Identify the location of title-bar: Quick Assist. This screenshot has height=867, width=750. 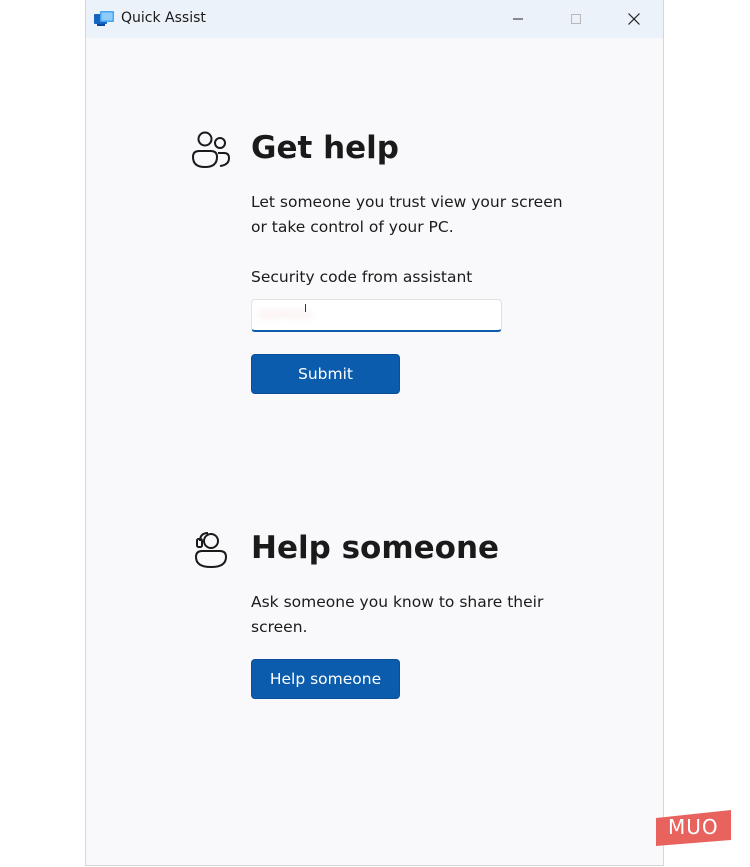
(374, 19).